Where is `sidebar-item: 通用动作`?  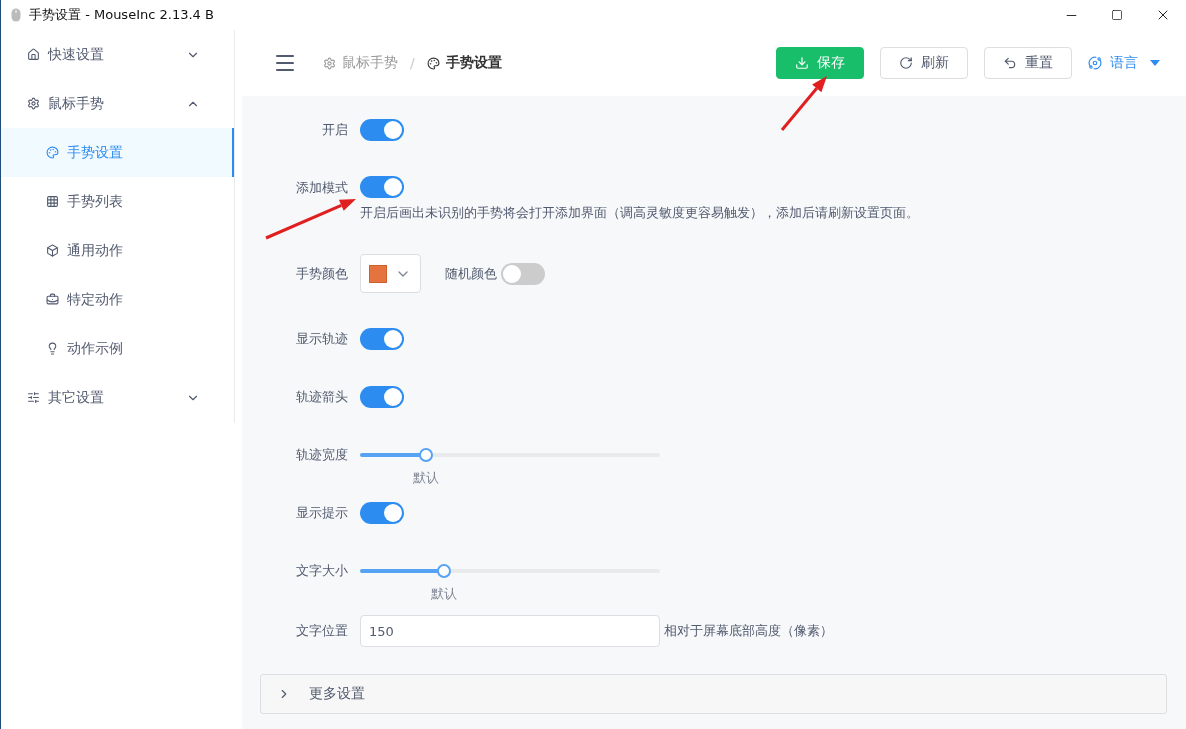 sidebar-item: 通用动作 is located at coordinates (117, 250).